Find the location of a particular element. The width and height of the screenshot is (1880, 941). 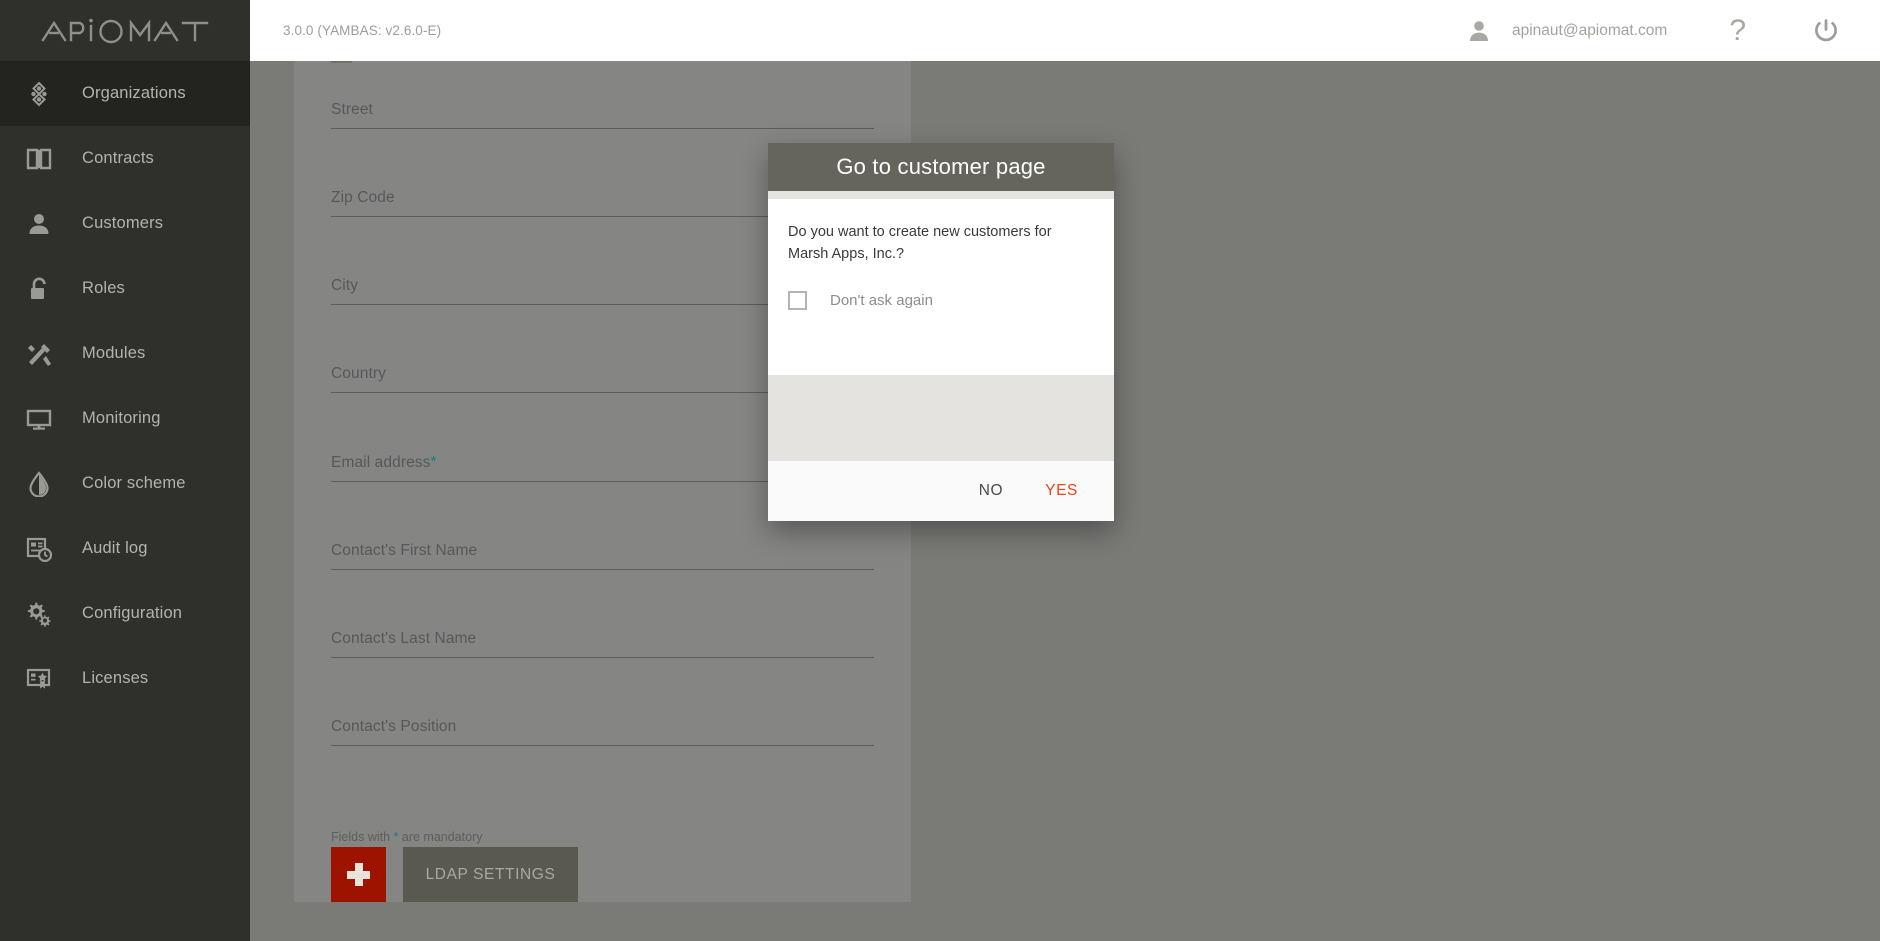

droplet-icon is located at coordinates (46, 483).